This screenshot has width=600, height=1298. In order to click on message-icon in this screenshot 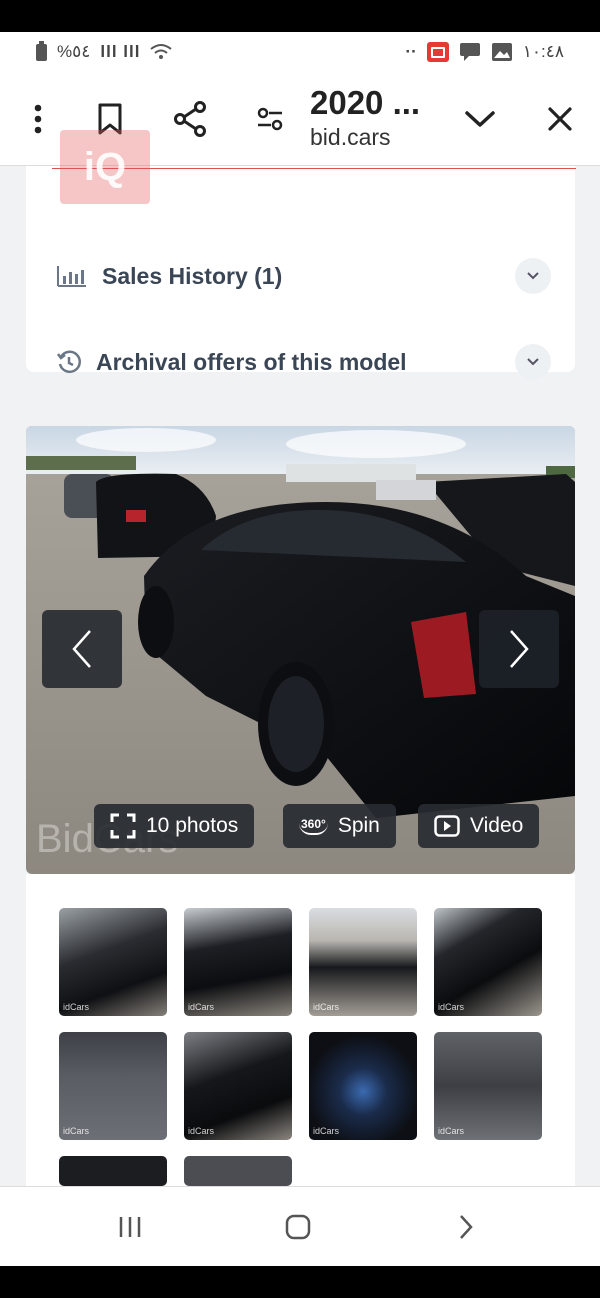, I will do `click(469, 52)`.